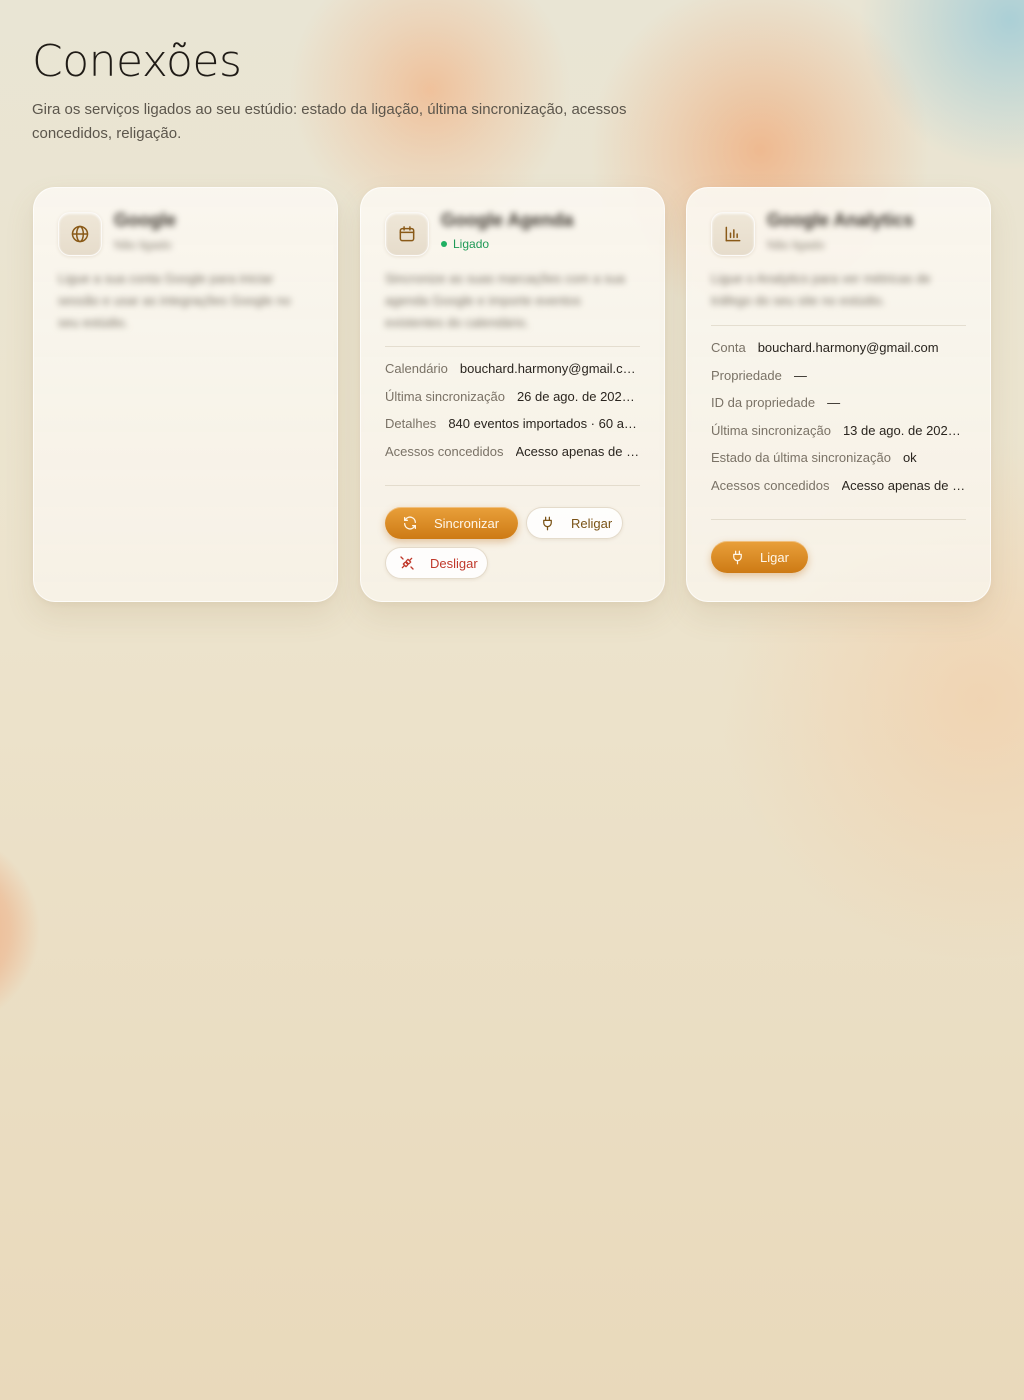 The image size is (1024, 1400). I want to click on connect-button: Ligar, so click(759, 557).